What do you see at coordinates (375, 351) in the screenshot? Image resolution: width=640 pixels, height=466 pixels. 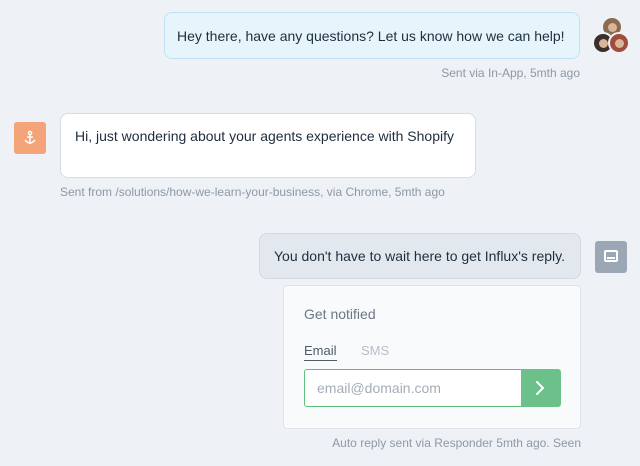 I see `tab-sms: SMS` at bounding box center [375, 351].